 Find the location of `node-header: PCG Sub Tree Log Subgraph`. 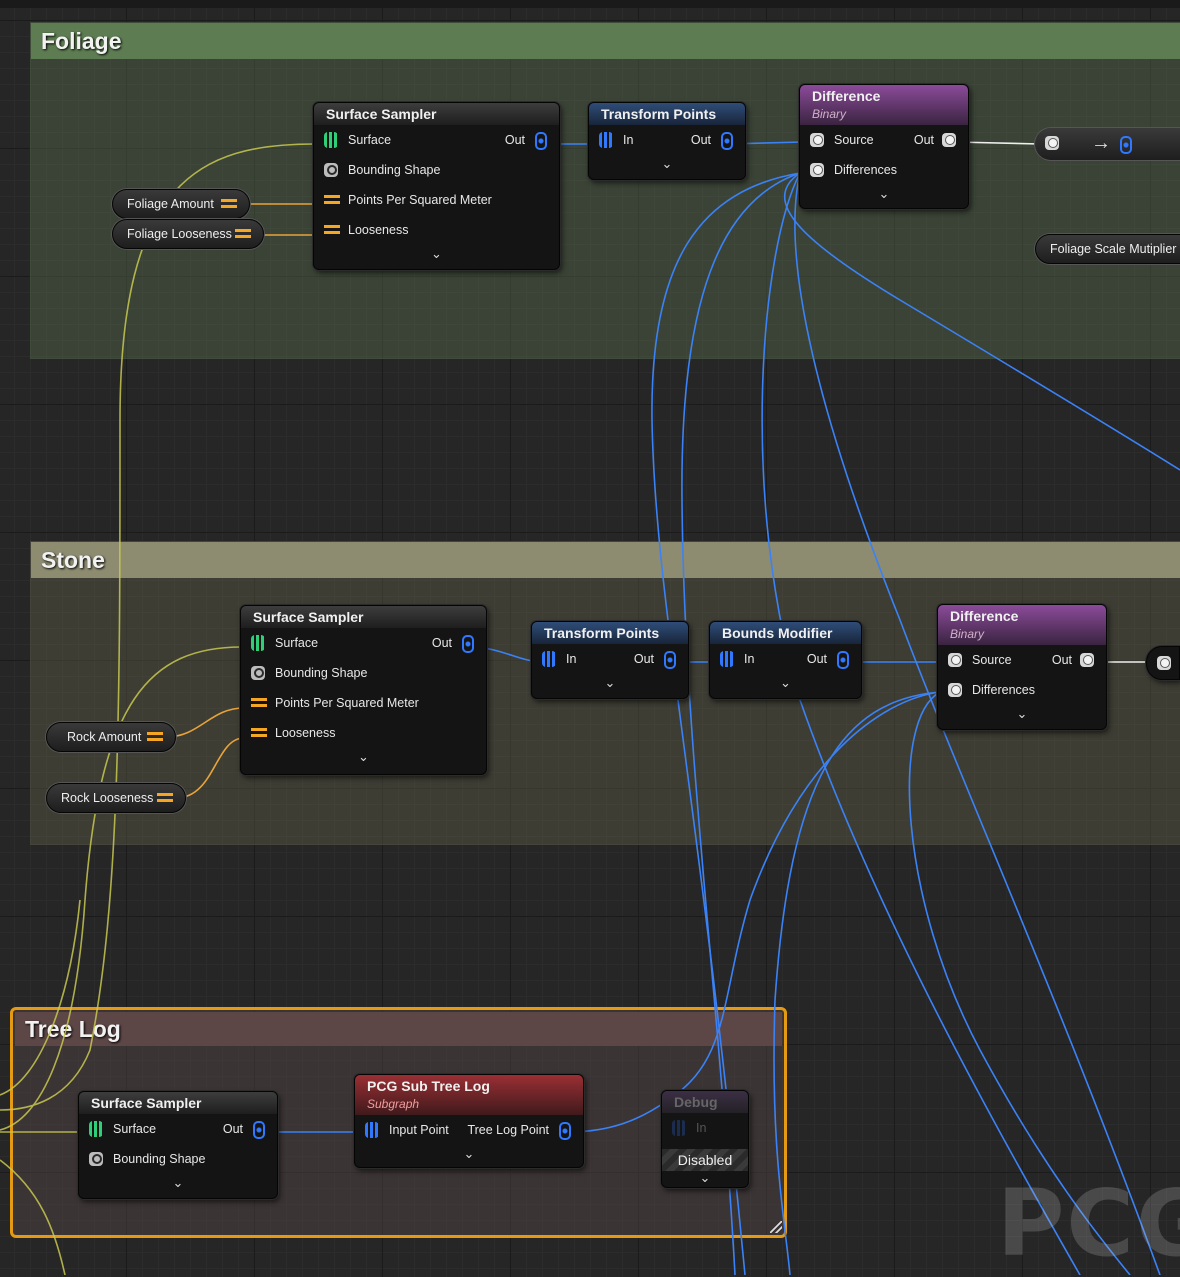

node-header: PCG Sub Tree Log Subgraph is located at coordinates (469, 1095).